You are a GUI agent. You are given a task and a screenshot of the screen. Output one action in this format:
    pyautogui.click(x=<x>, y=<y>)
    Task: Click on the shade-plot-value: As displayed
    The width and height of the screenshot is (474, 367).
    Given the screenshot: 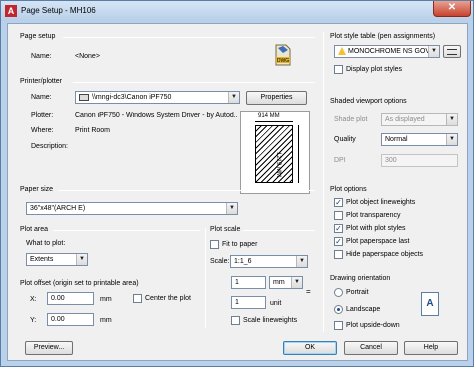 What is the action you would take?
    pyautogui.click(x=405, y=119)
    